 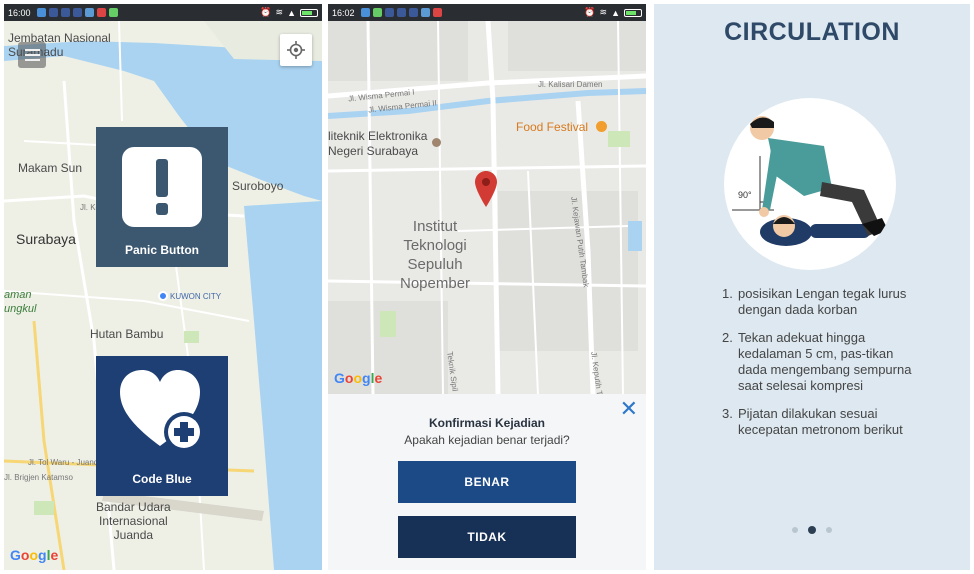 I want to click on map-label-hutan: Hutan Bambu, so click(x=127, y=334).